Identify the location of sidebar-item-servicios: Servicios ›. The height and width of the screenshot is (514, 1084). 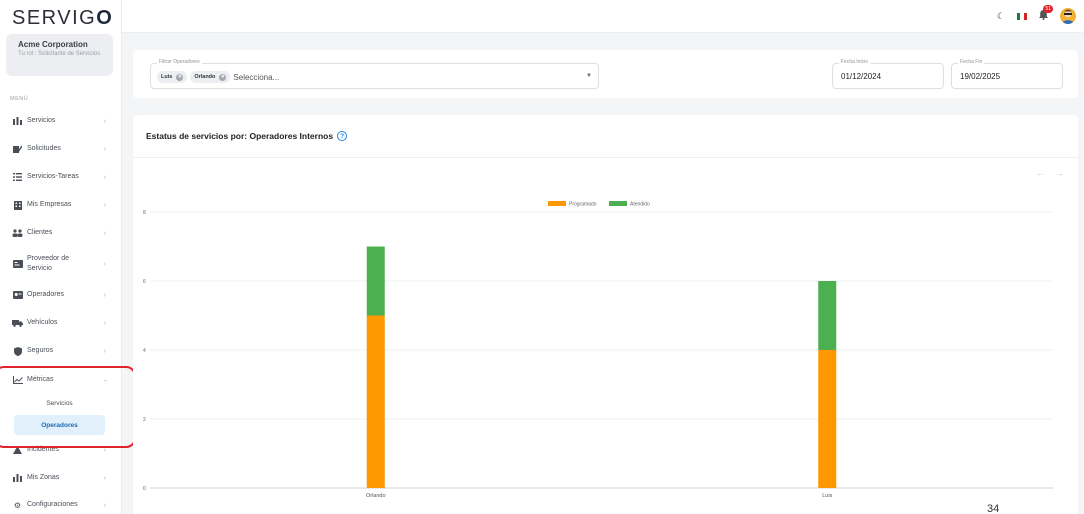
(60, 121).